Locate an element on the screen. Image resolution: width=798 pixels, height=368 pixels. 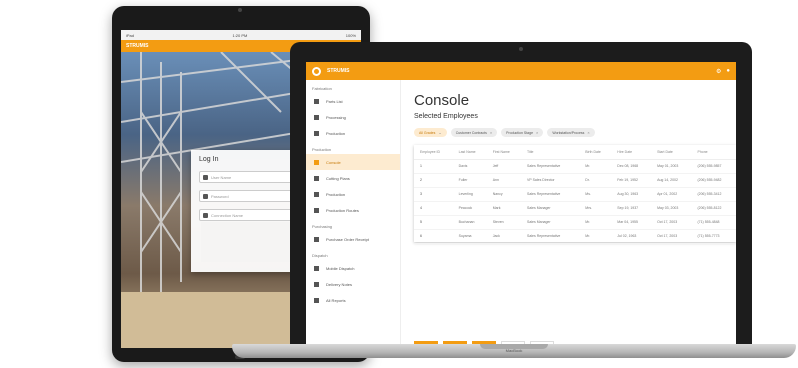
sidebar-item: Mobile Dispatch is located at coordinates (353, 268).